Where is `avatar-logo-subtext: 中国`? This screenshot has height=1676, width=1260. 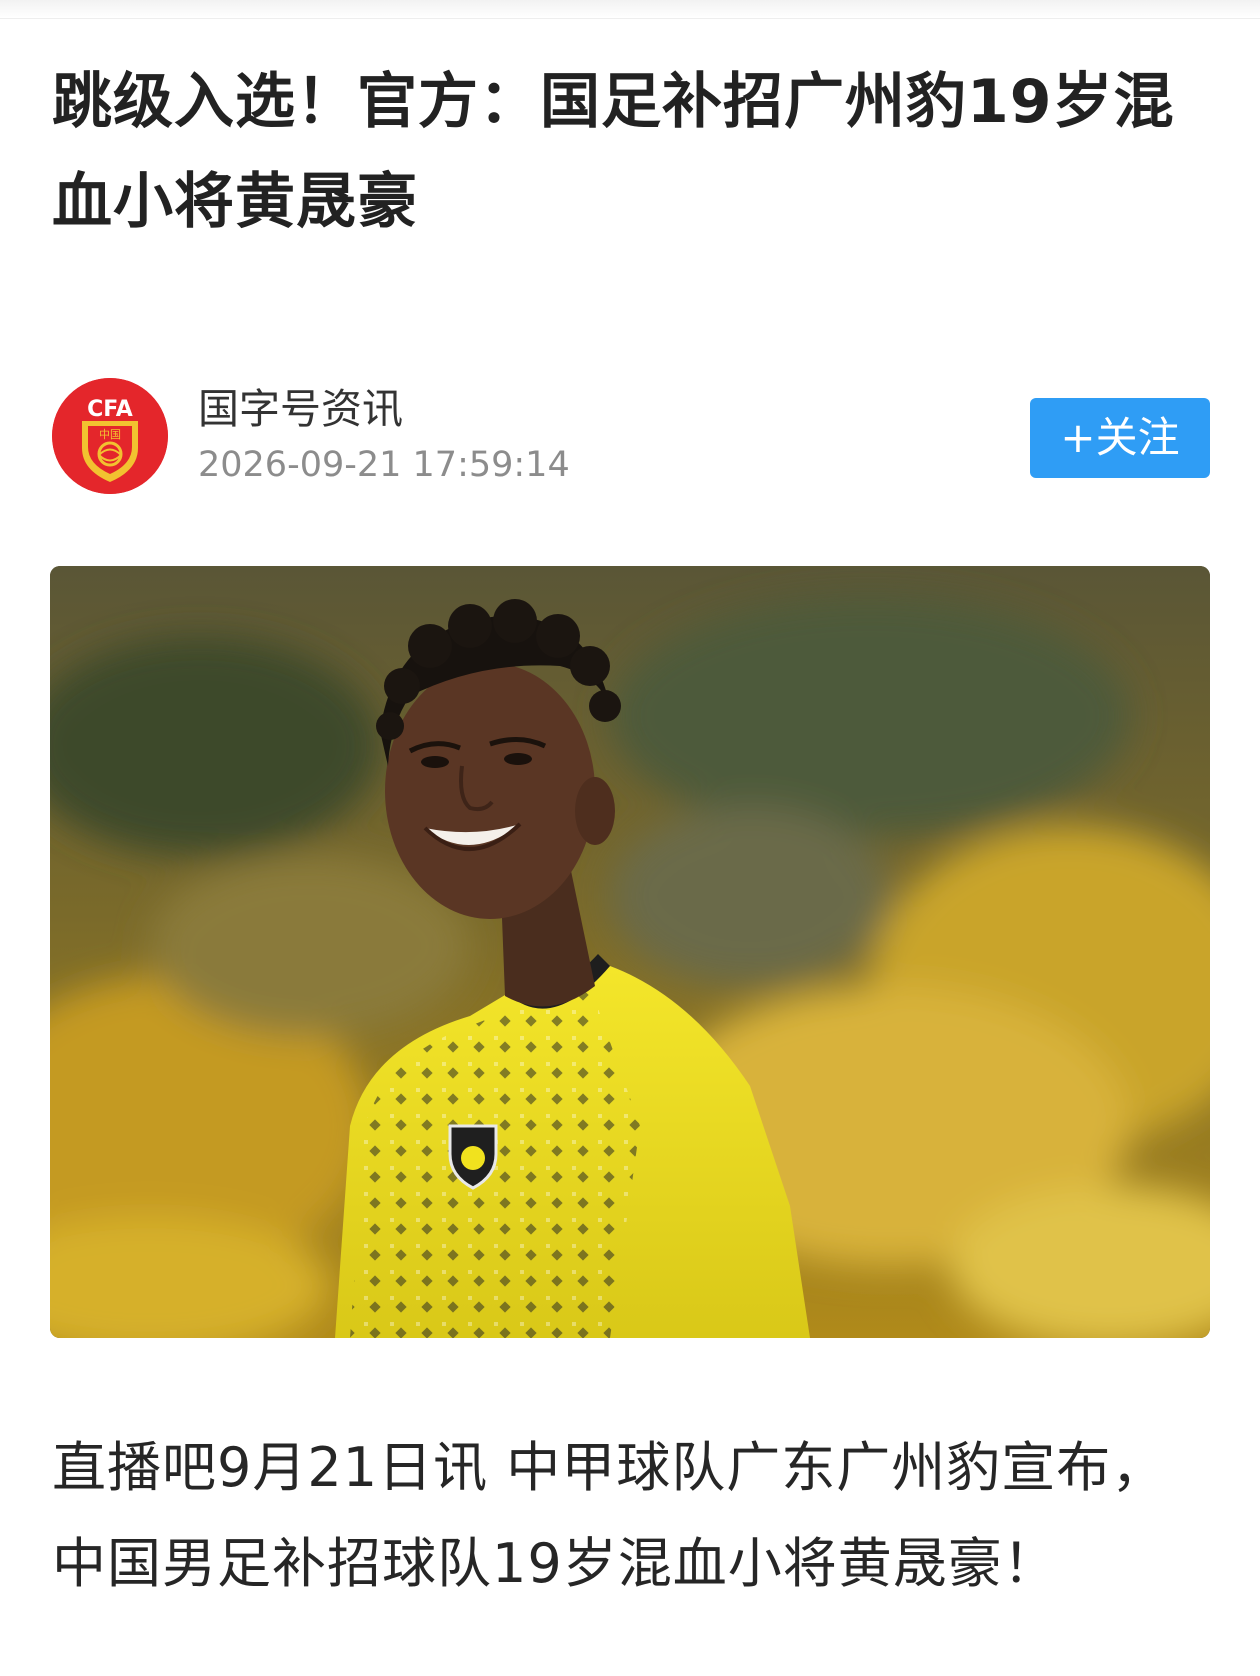 avatar-logo-subtext: 中国 is located at coordinates (110, 434).